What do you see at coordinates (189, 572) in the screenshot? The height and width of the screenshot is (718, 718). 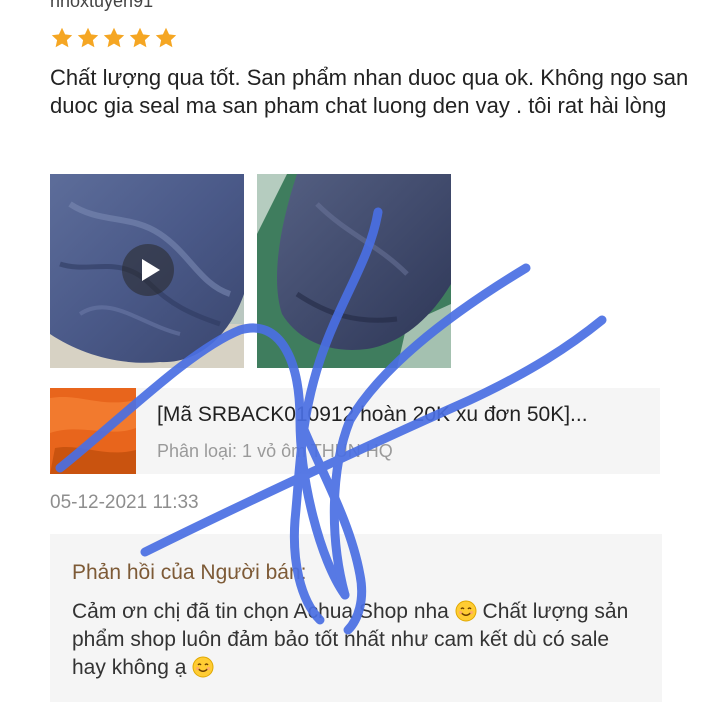 I see `seller-reply-label: Phản hồi của Người bán:` at bounding box center [189, 572].